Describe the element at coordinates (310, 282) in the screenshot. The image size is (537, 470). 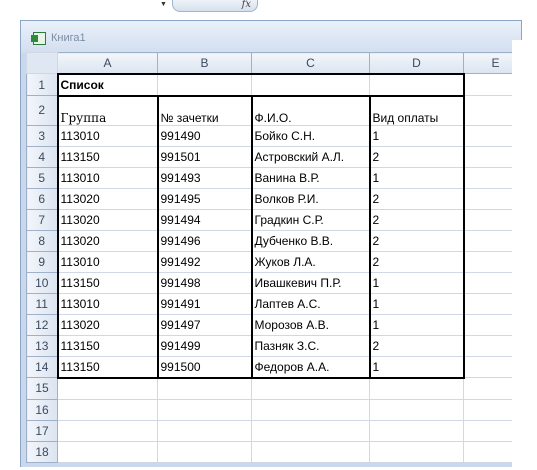
I see `cell: Ивашкевич П.Р.` at that location.